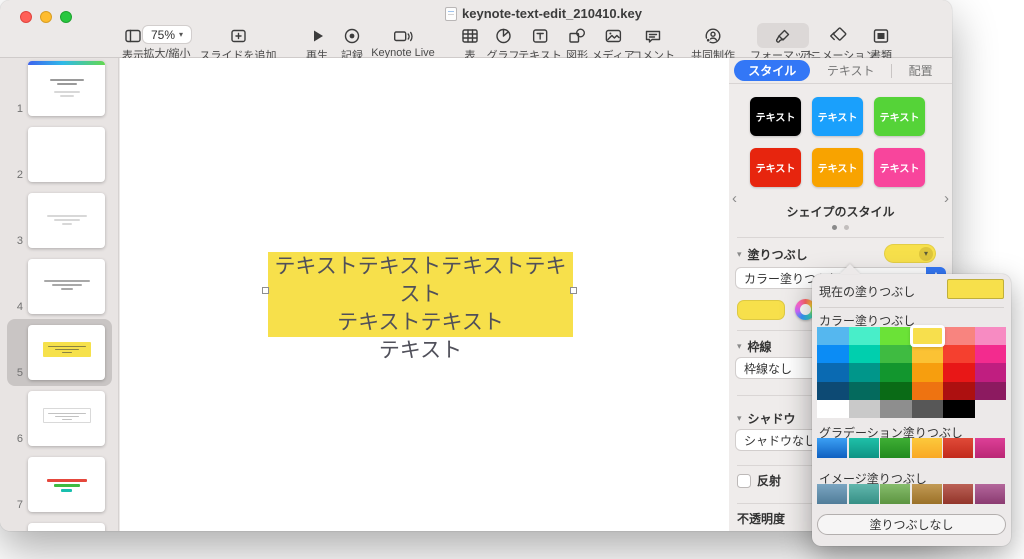 The image size is (1024, 559). I want to click on toolbar-klive-button: Keynote Live, so click(403, 42).